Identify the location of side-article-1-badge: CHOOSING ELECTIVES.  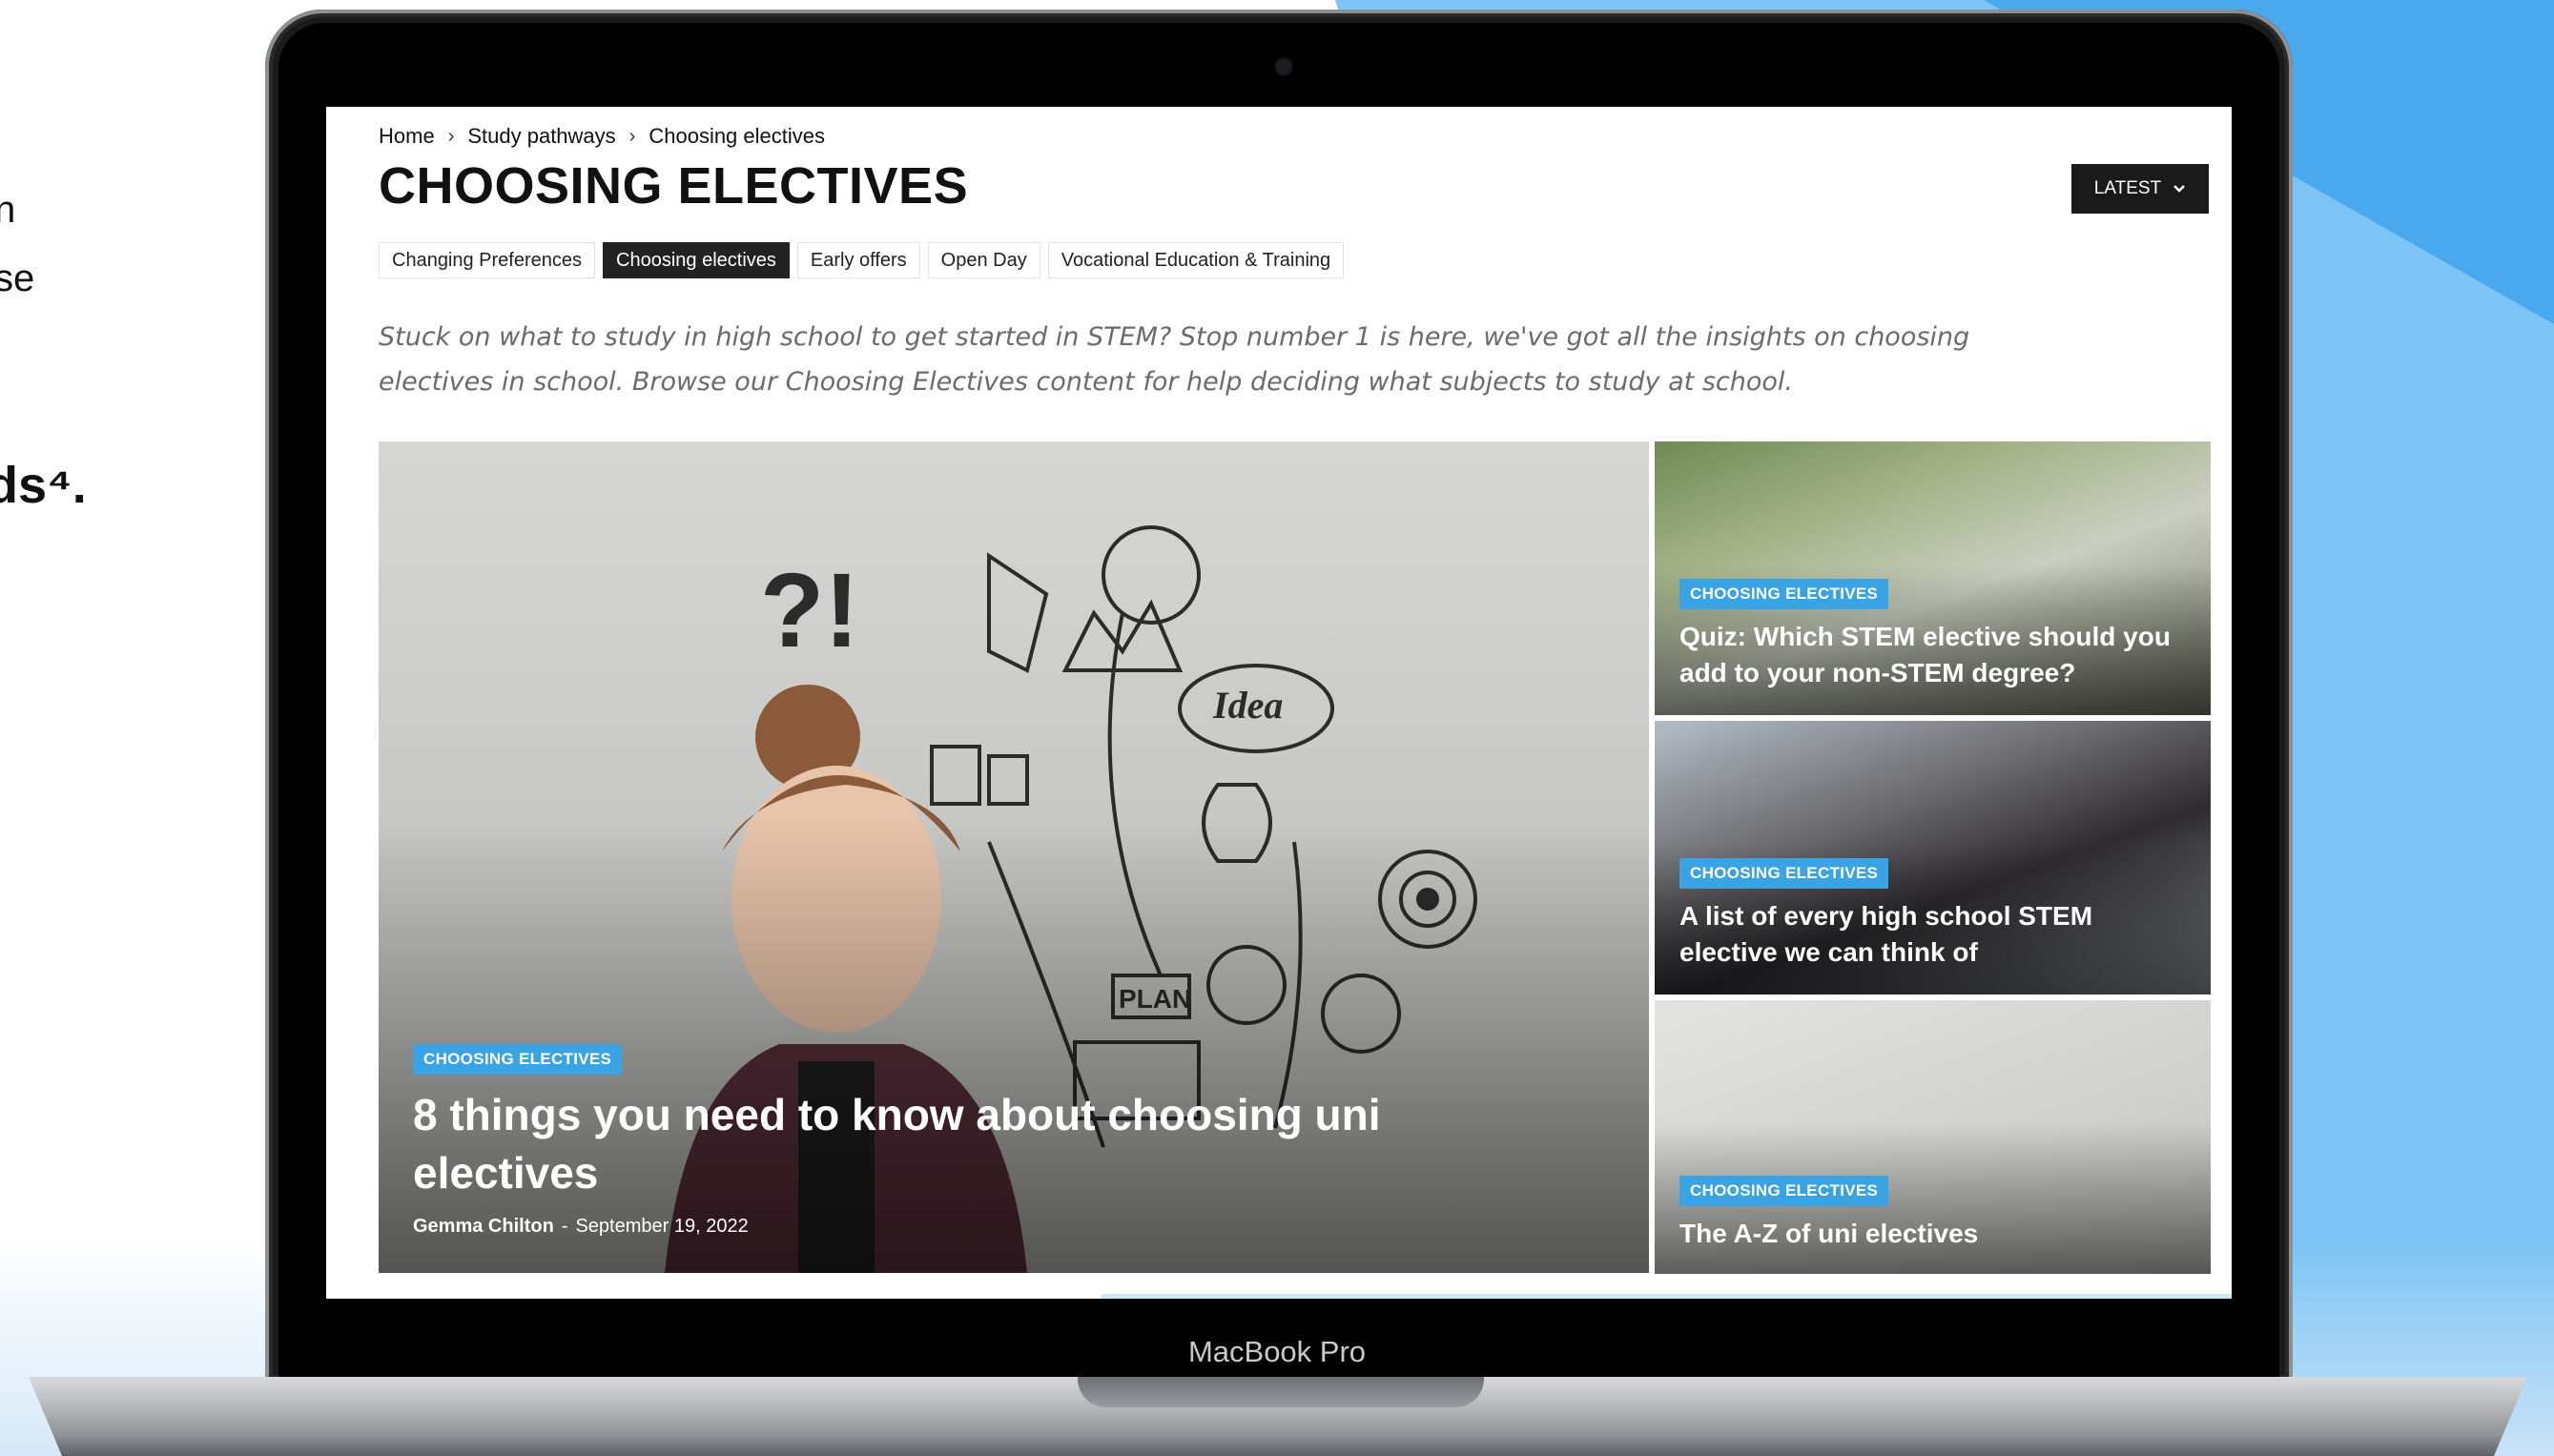
(1784, 594).